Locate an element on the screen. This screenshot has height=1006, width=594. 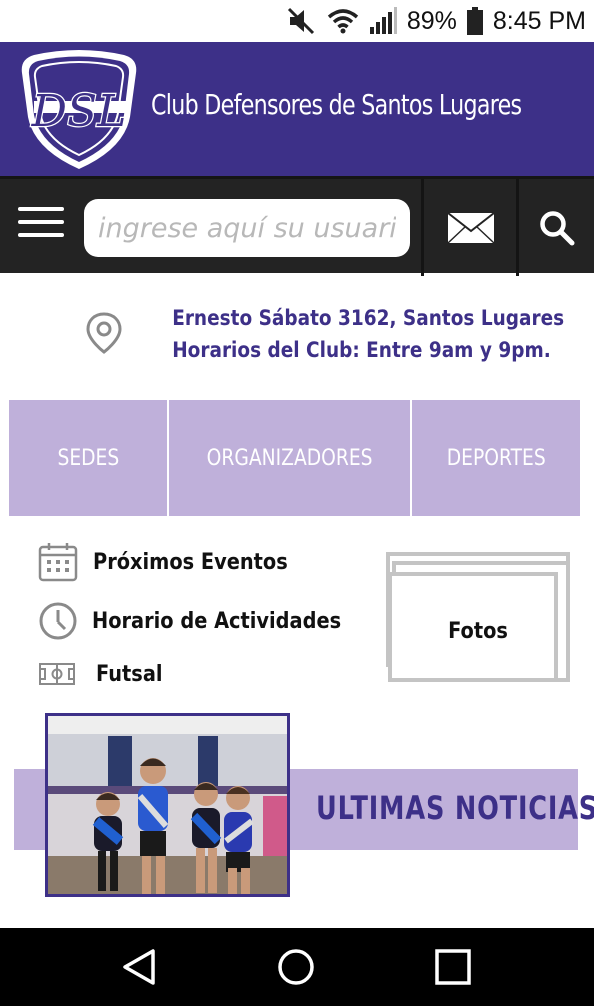
news-photo is located at coordinates (167, 805).